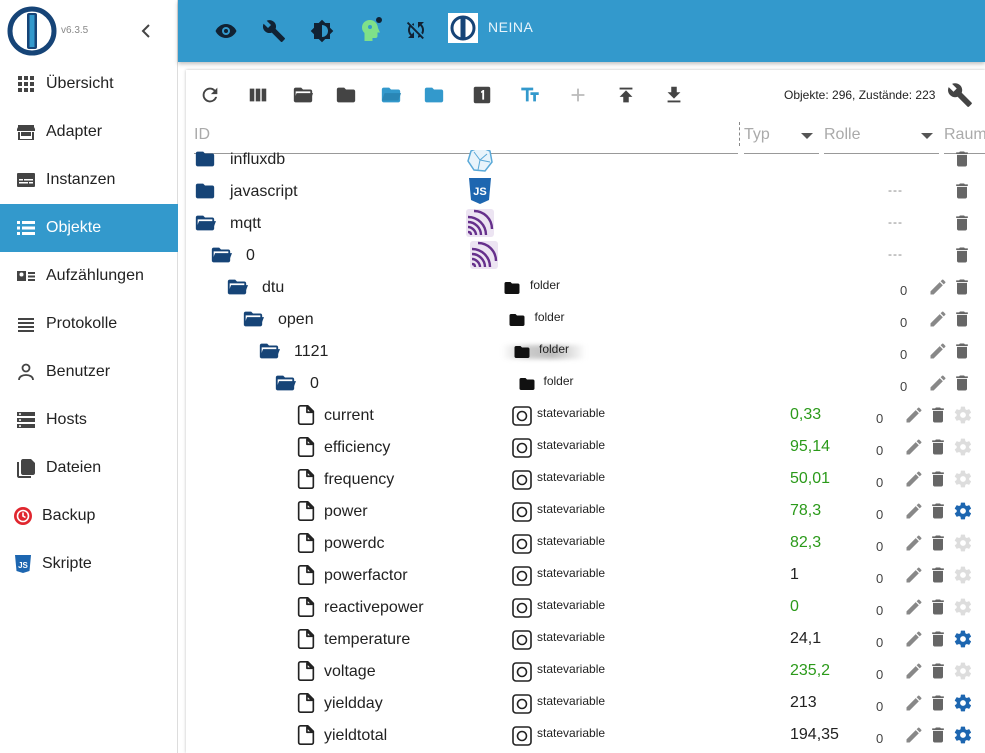 This screenshot has width=985, height=753. Describe the element at coordinates (89, 372) in the screenshot. I see `sidebar-item-benutzer: Benutzer` at that location.